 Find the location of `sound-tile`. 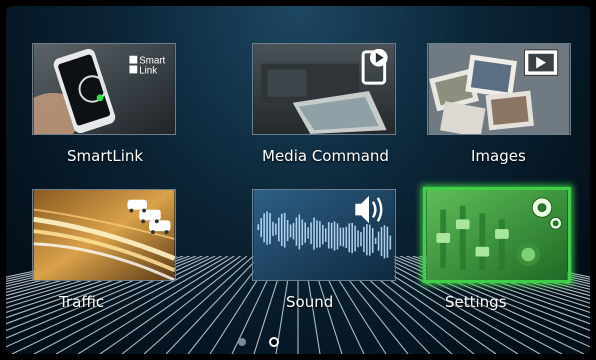

sound-tile is located at coordinates (324, 235).